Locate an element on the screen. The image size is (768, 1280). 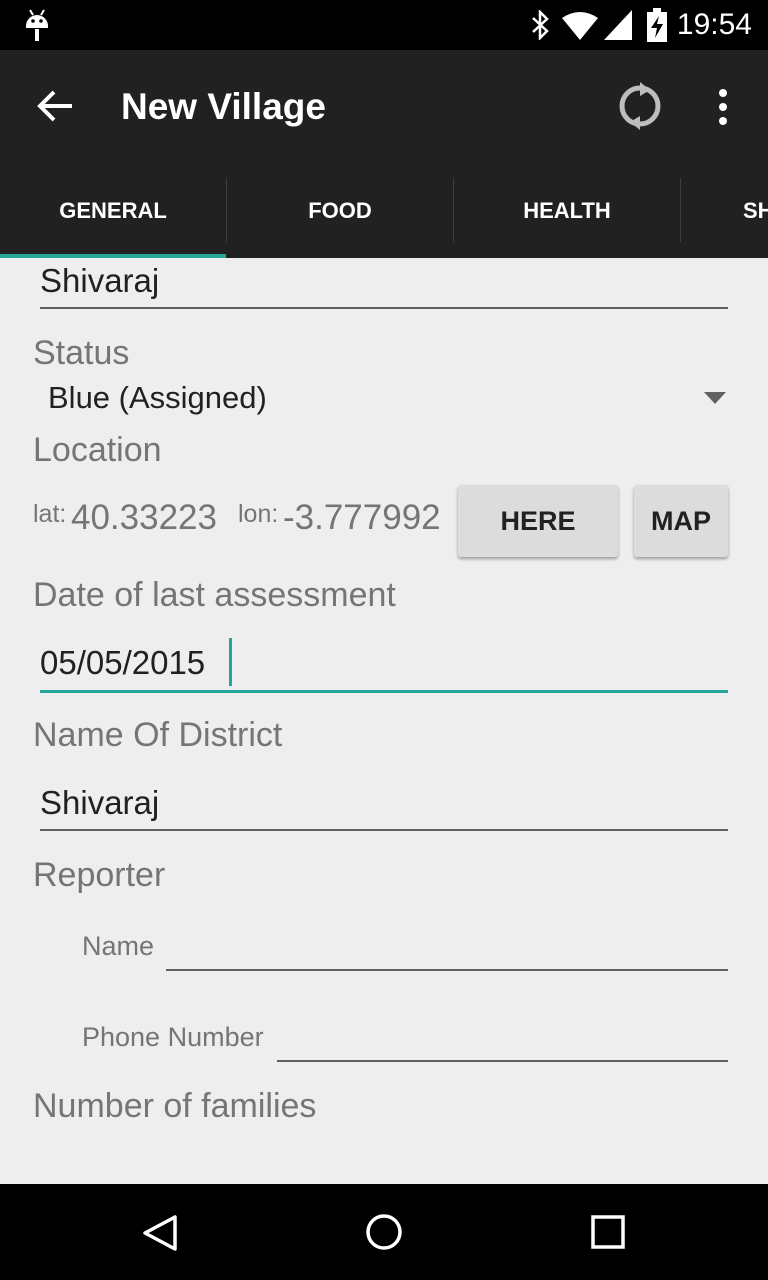
reporter-name-input is located at coordinates (447, 946).